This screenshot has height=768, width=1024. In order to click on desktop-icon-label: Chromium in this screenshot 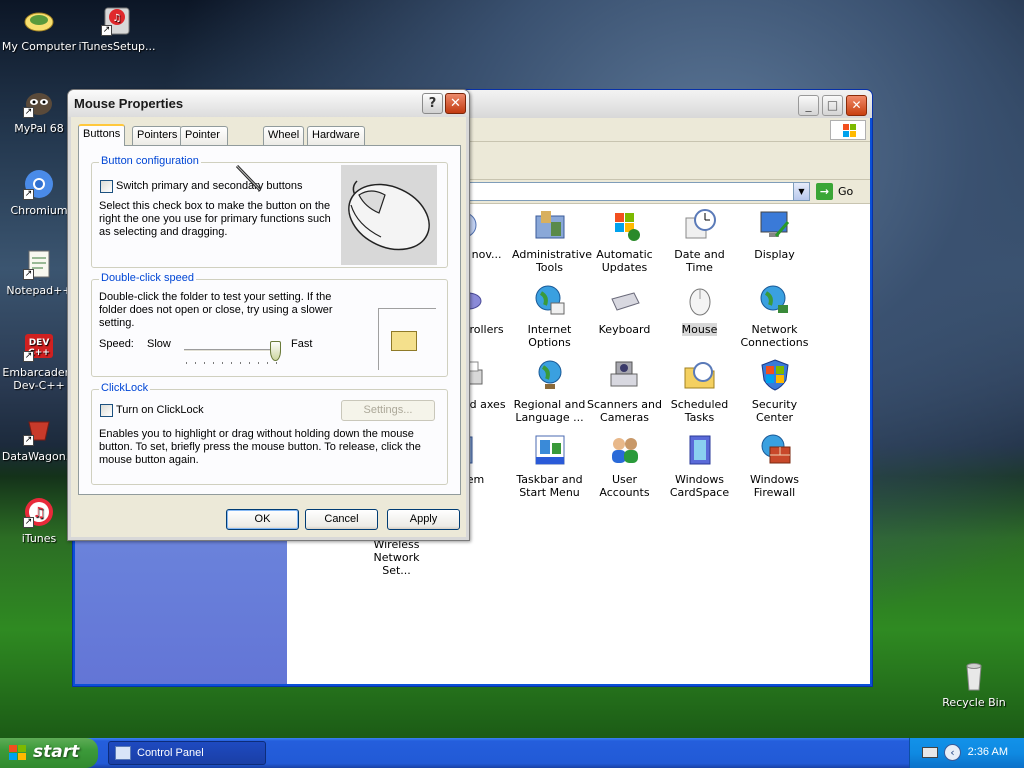, I will do `click(39, 210)`.